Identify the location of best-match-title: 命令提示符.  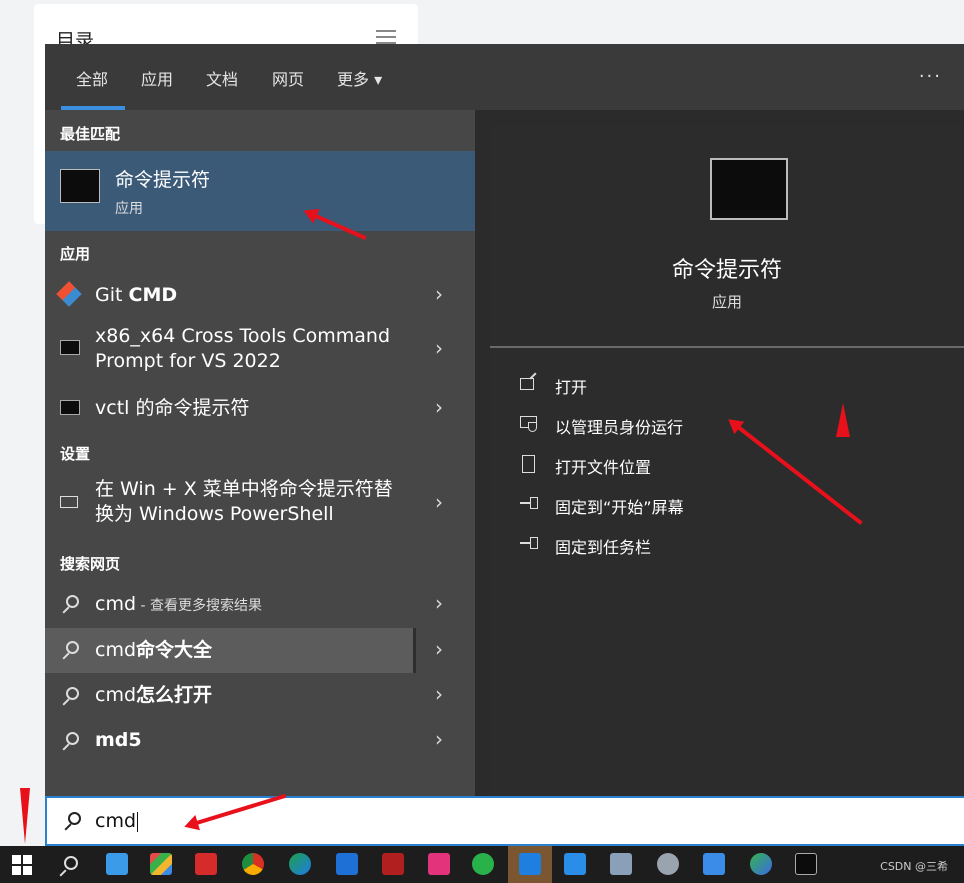
(163, 180).